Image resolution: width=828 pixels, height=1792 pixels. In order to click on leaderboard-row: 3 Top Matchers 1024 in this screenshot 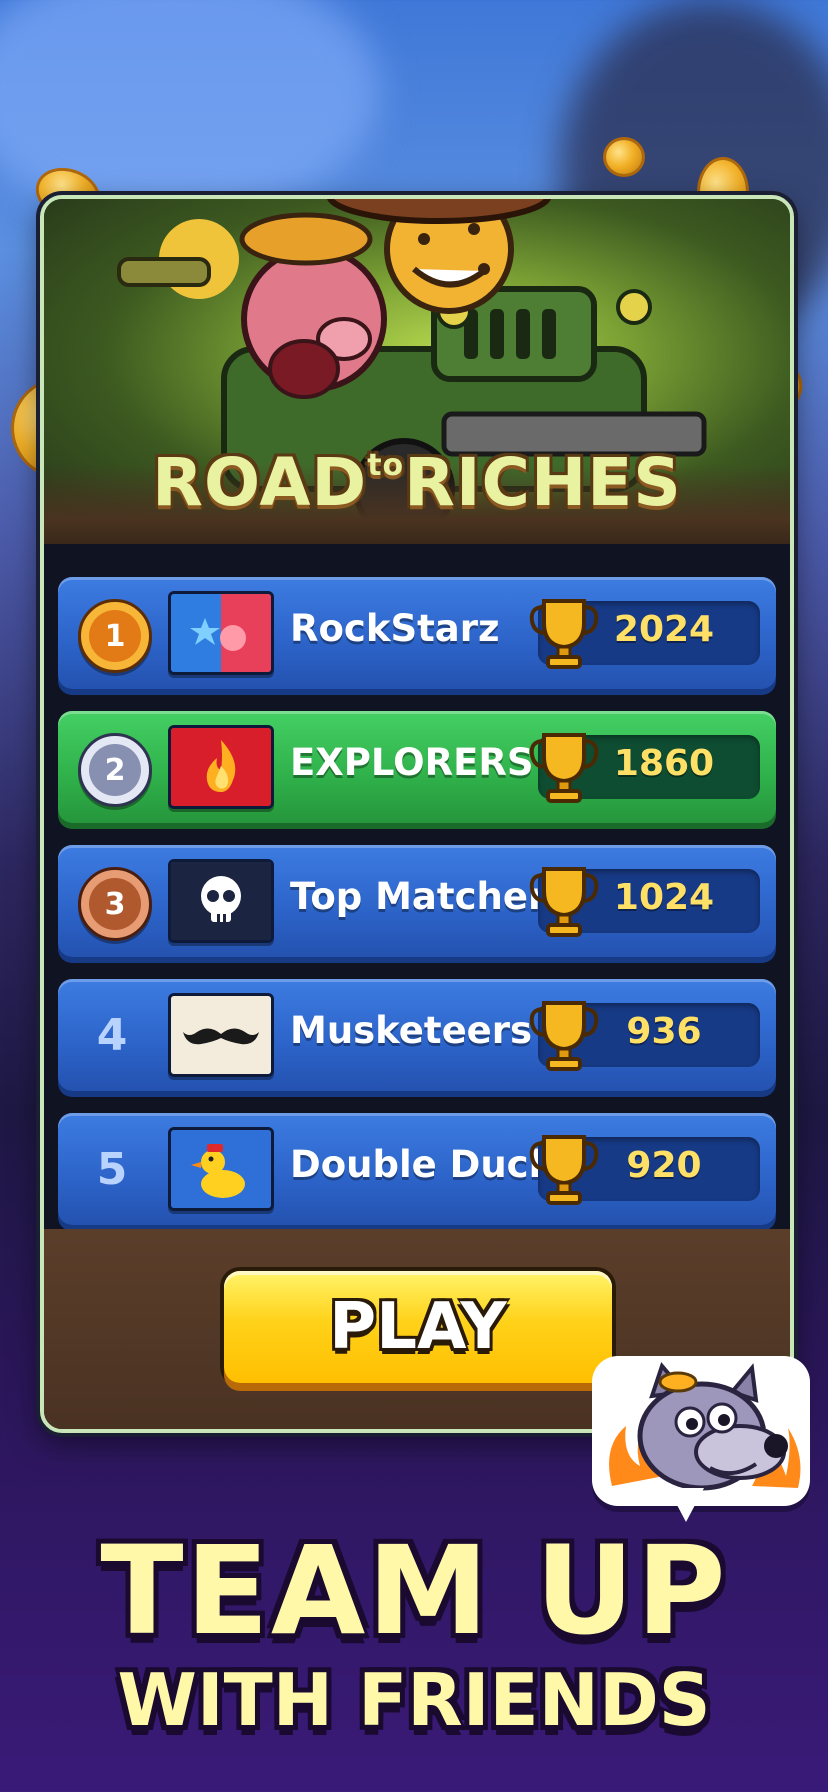, I will do `click(417, 901)`.